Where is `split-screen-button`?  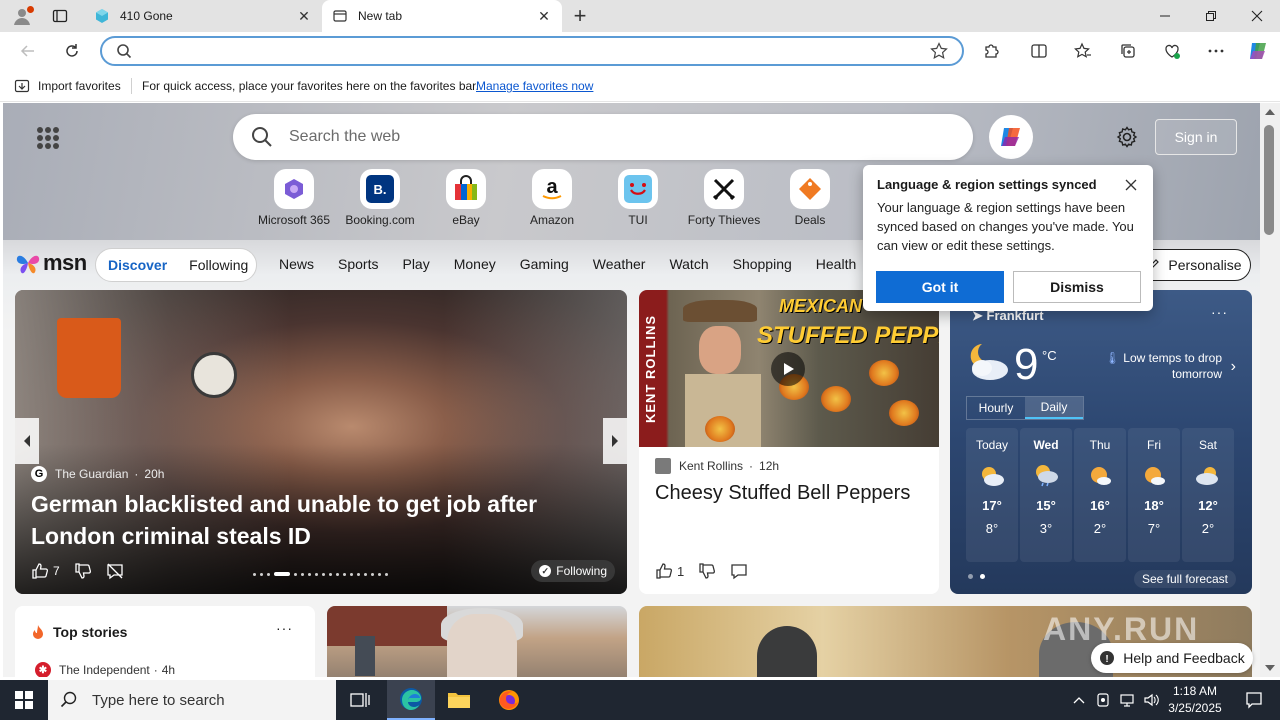 split-screen-button is located at coordinates (1039, 51).